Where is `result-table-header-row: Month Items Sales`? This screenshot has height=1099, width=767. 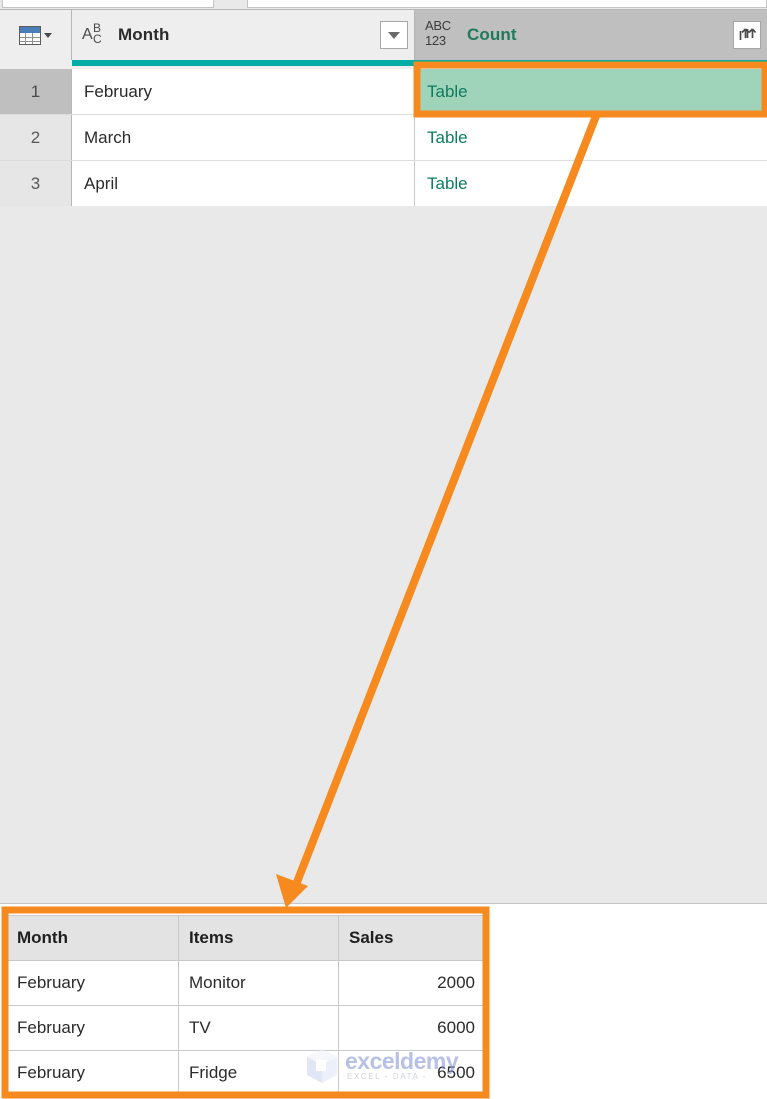
result-table-header-row: Month Items Sales is located at coordinates (246, 938).